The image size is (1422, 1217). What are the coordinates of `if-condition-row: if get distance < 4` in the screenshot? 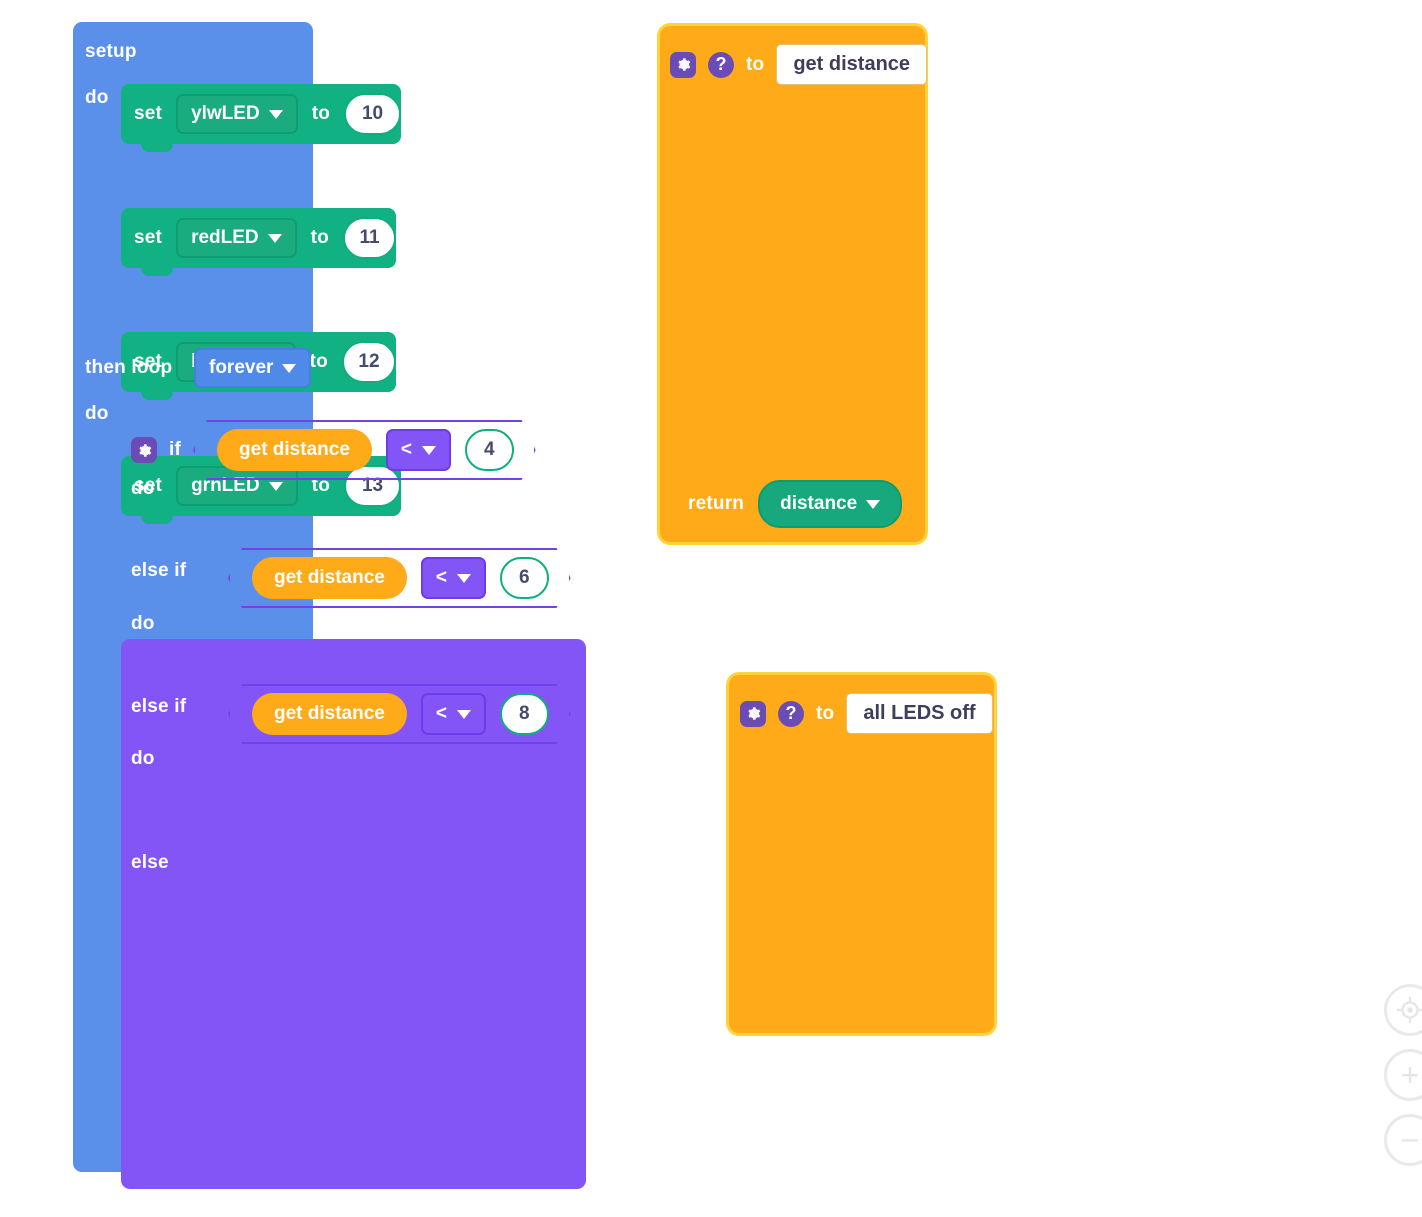 It's located at (333, 450).